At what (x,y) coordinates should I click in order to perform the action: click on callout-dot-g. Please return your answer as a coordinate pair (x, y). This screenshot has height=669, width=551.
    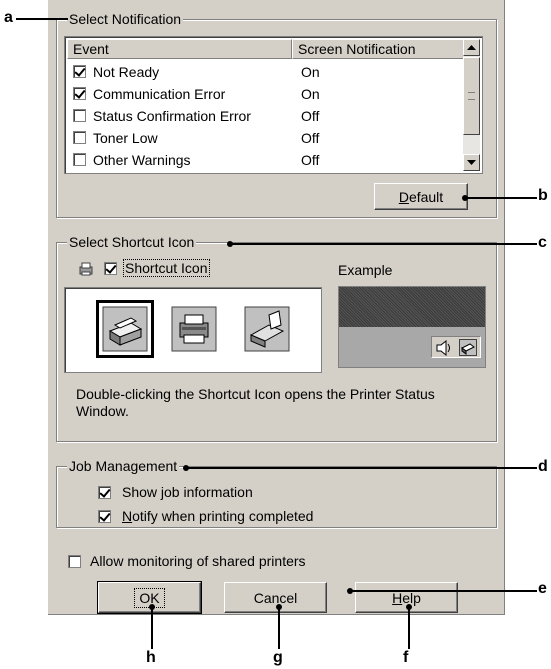
    Looking at the image, I should click on (279, 607).